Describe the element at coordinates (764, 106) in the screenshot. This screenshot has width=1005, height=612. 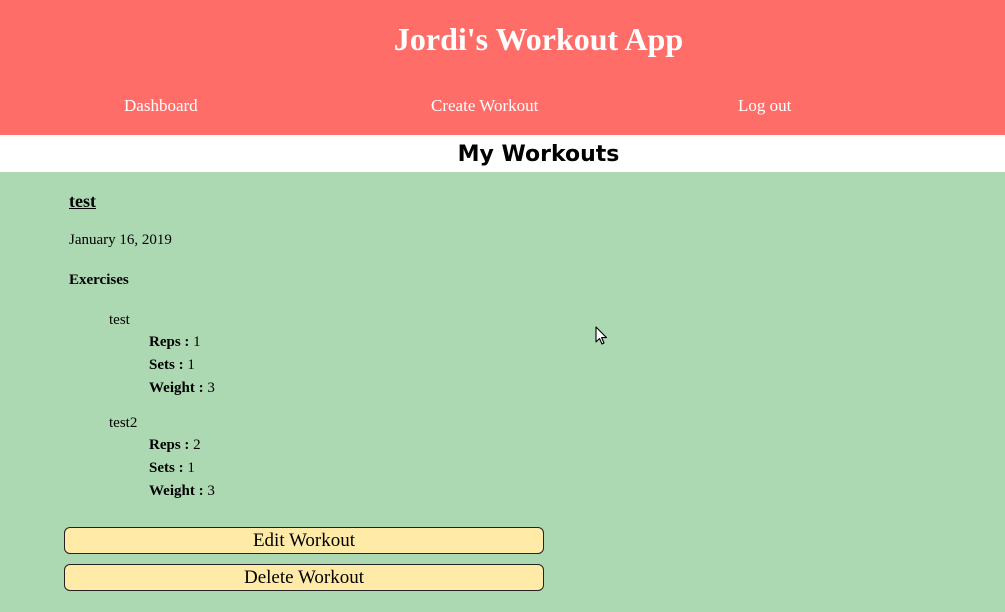
I see `nav-log-out-link: Log out` at that location.